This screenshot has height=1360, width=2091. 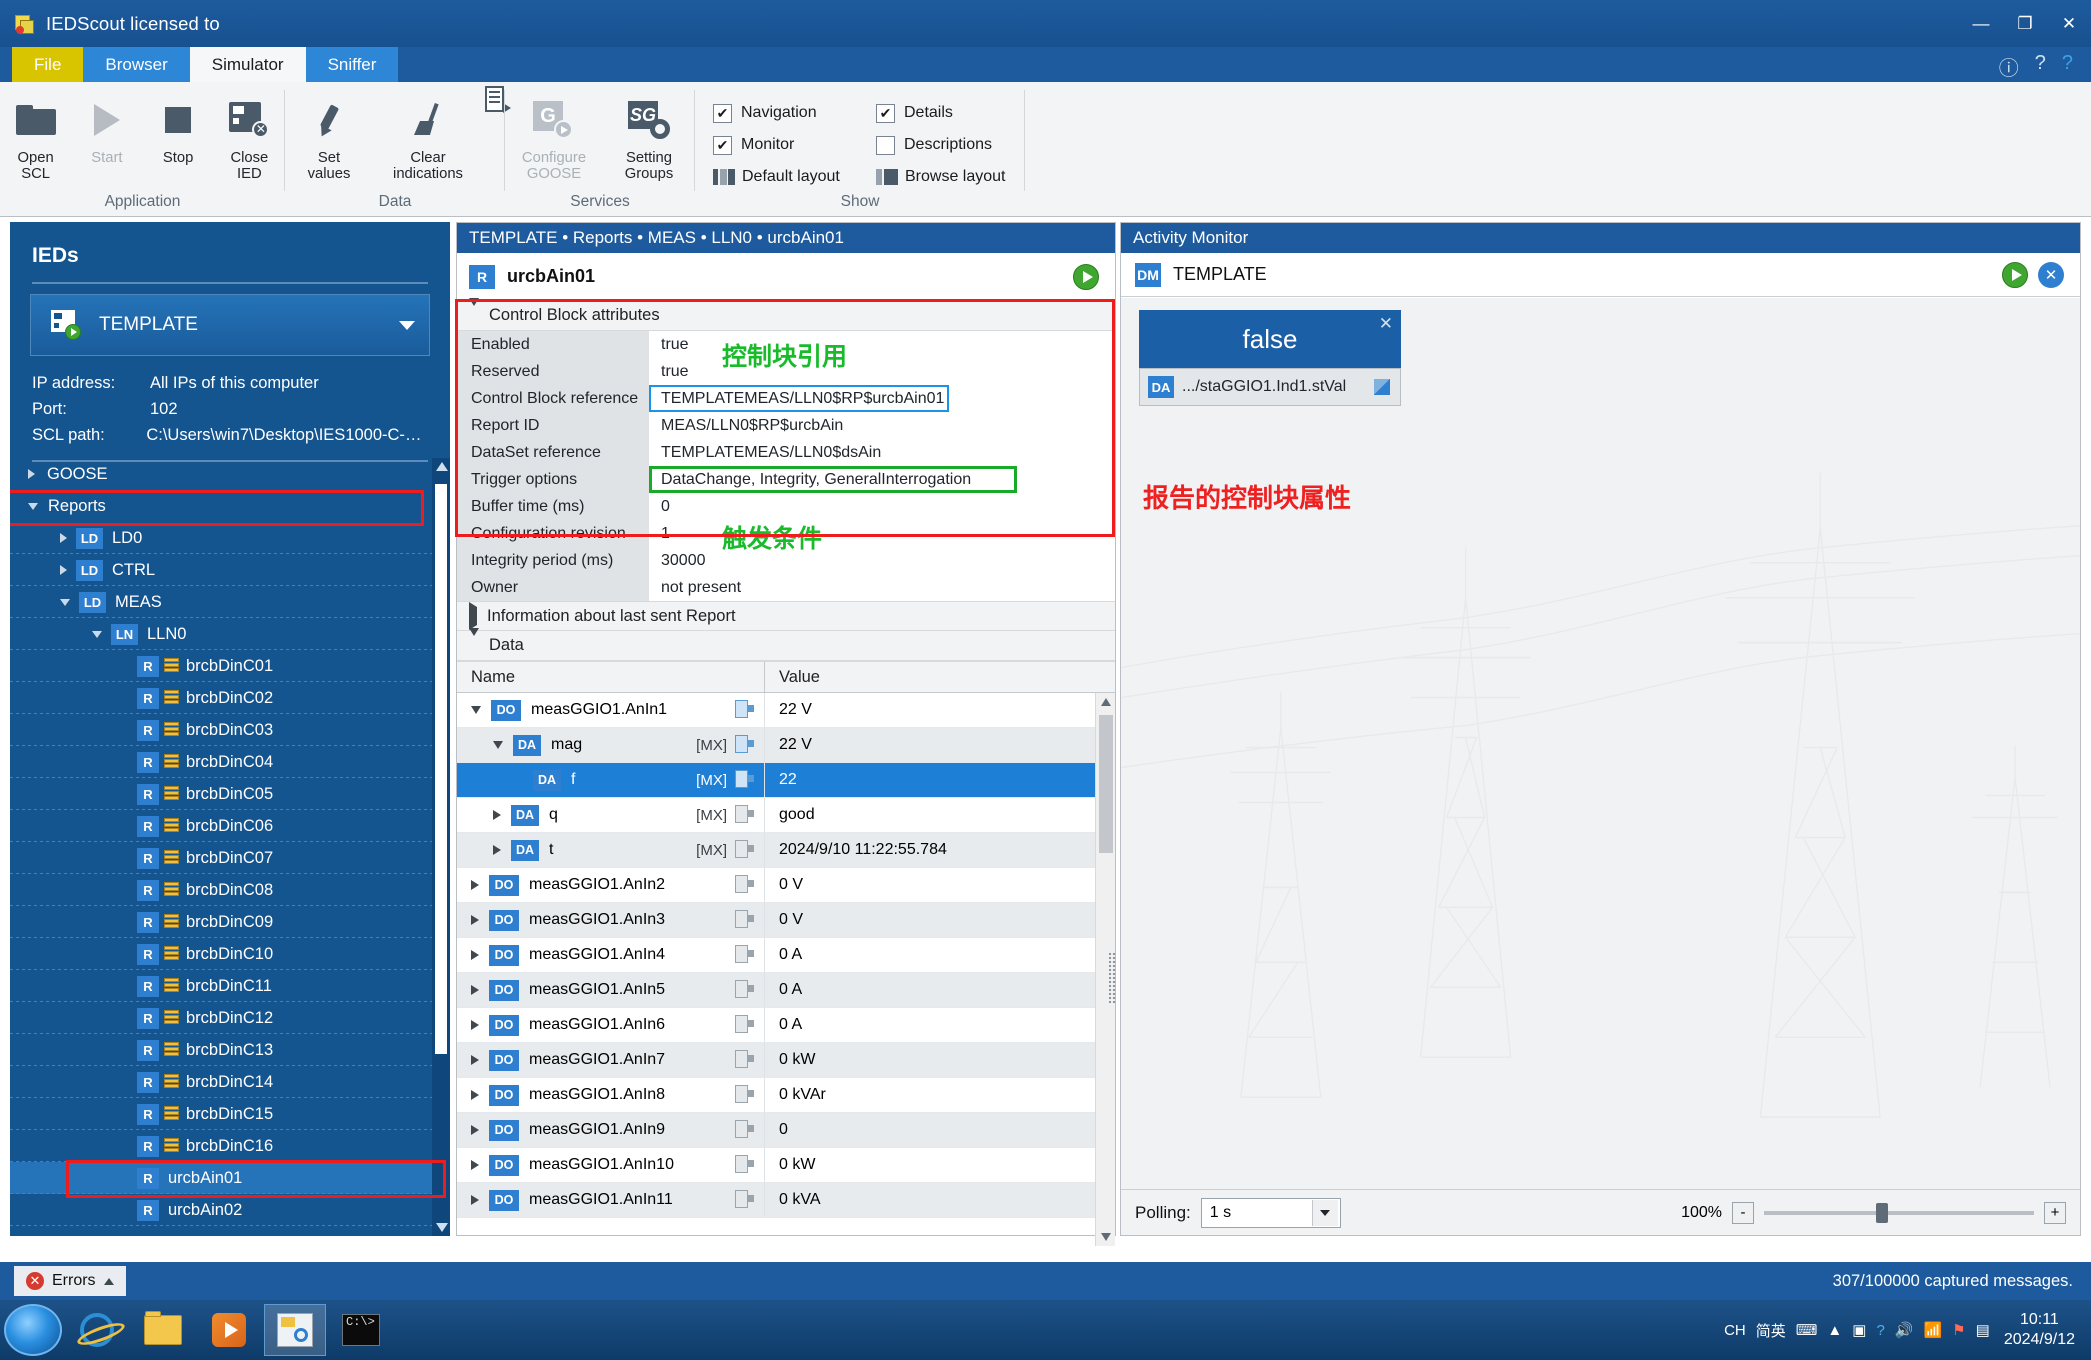 I want to click on start-button: Start, so click(x=106, y=127).